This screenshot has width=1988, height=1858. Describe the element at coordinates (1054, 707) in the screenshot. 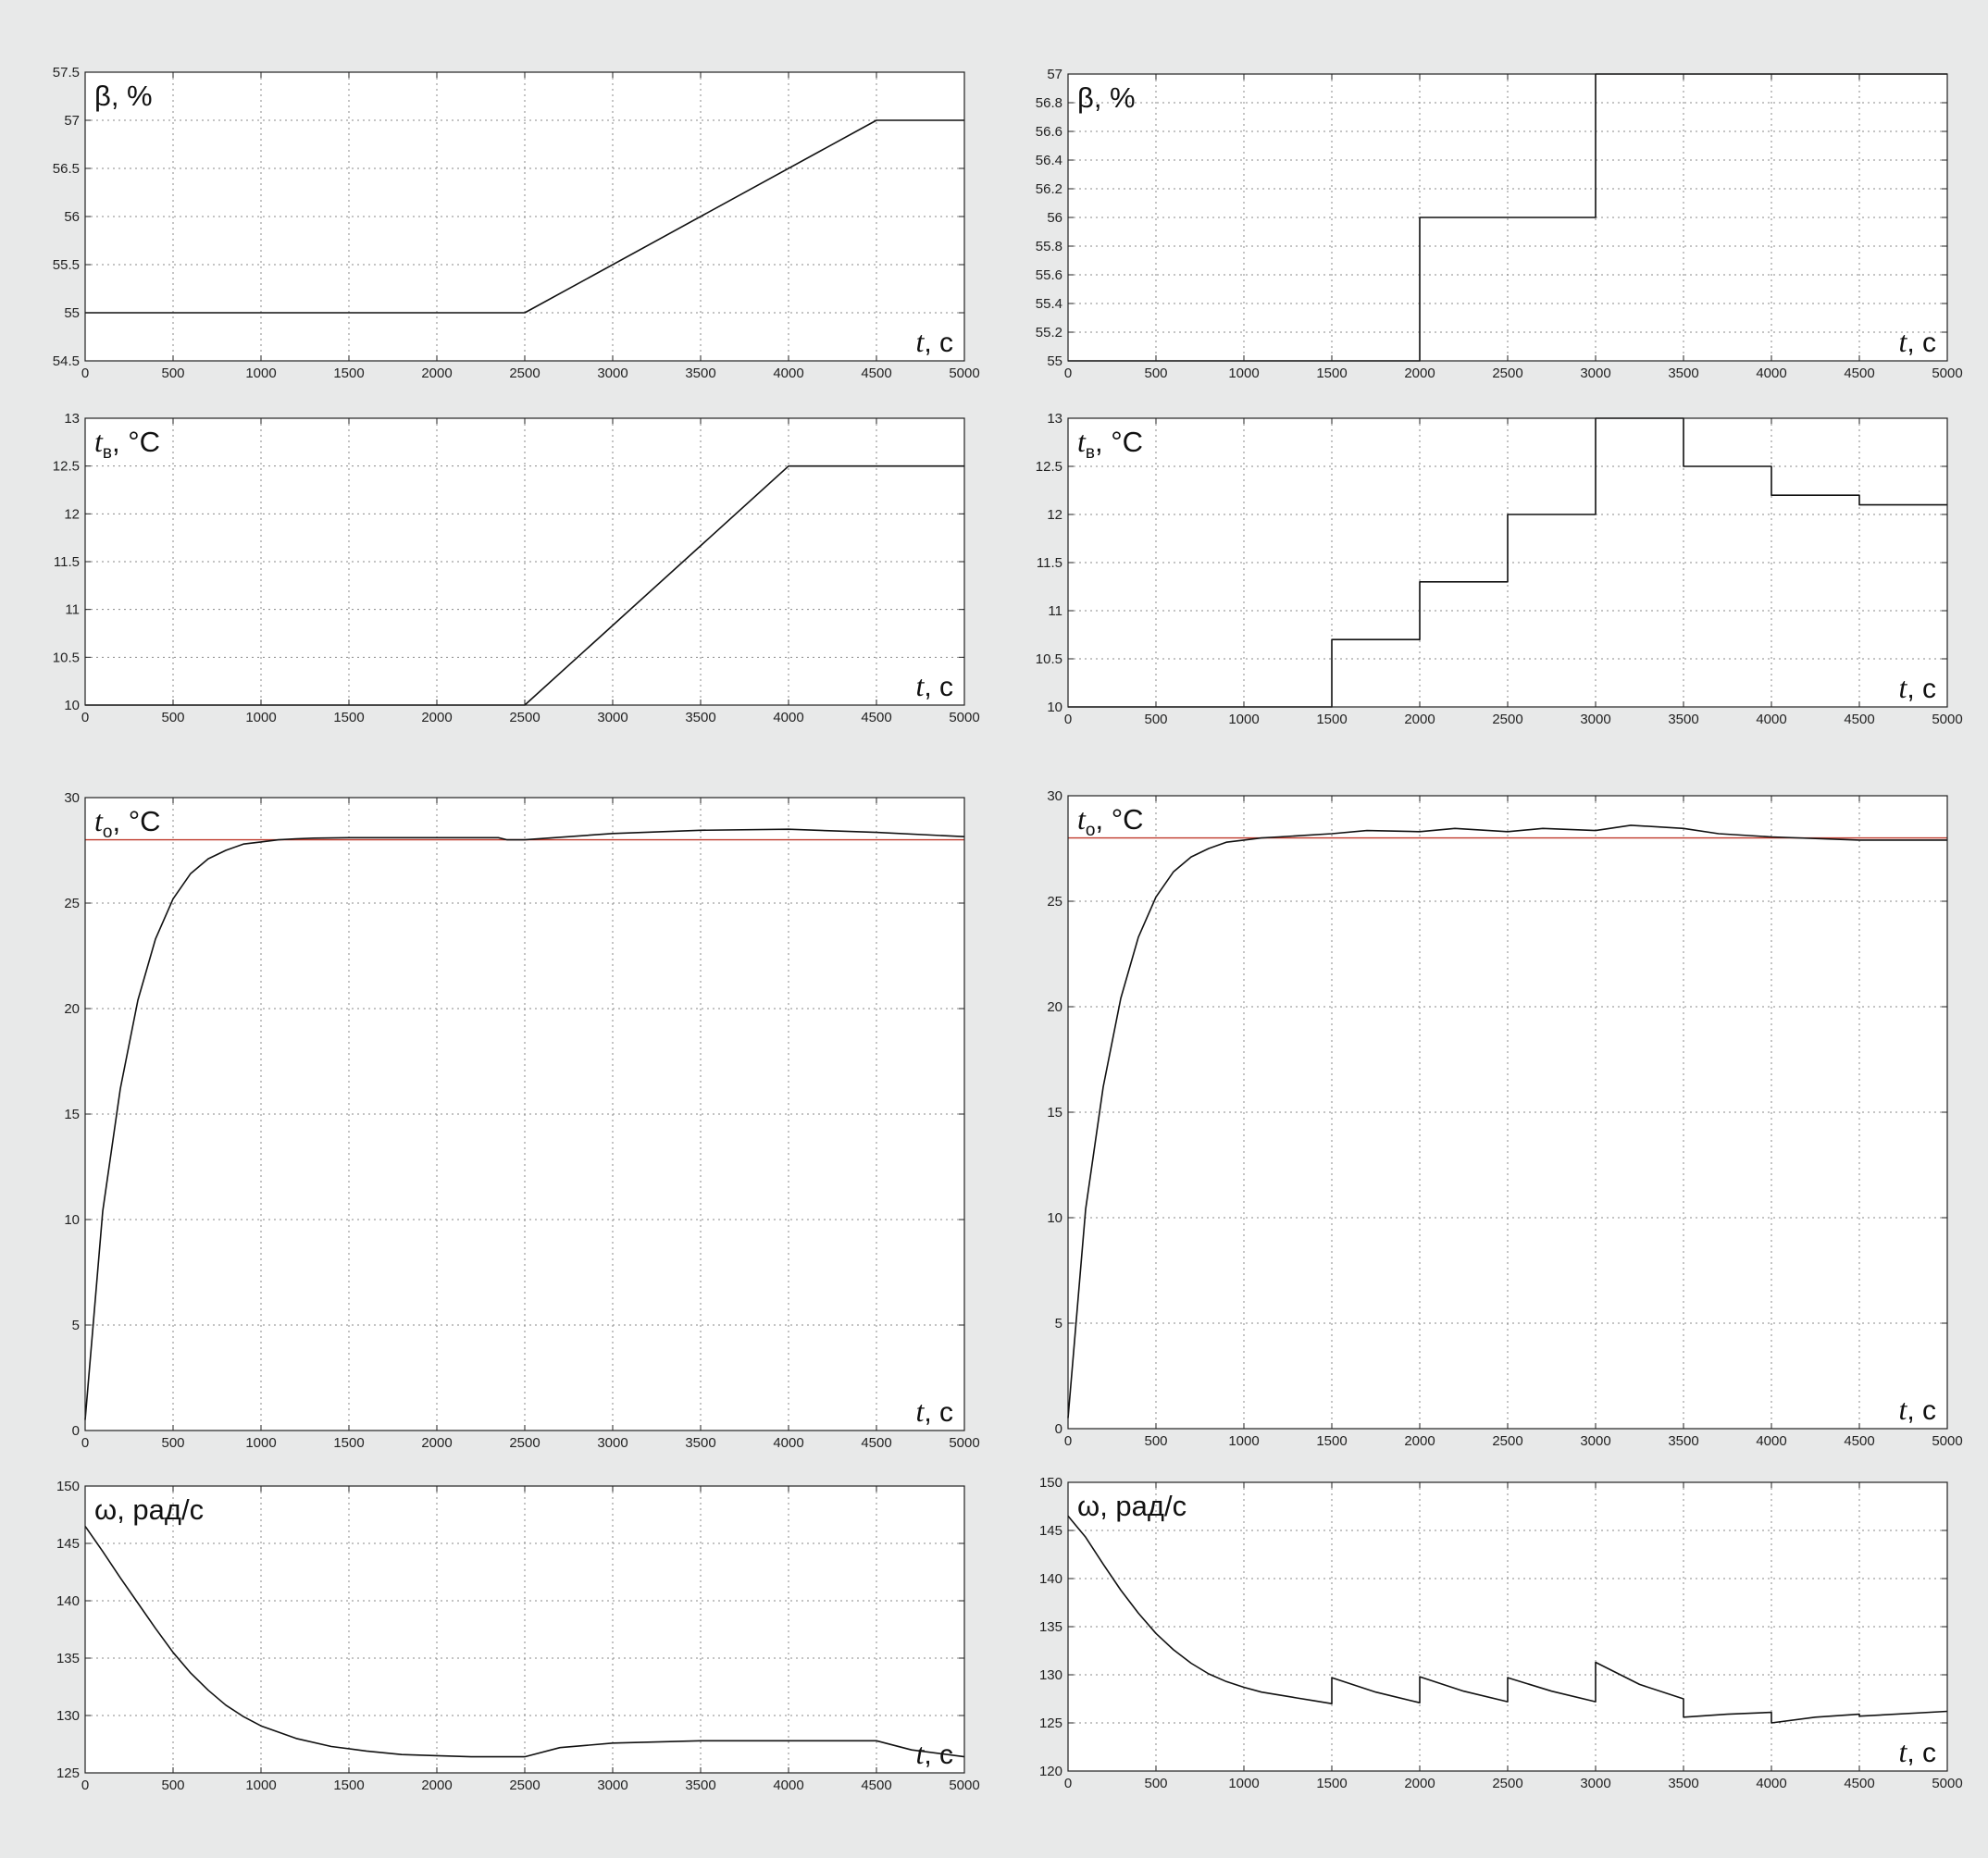

I see `y-tick-label: 10` at that location.